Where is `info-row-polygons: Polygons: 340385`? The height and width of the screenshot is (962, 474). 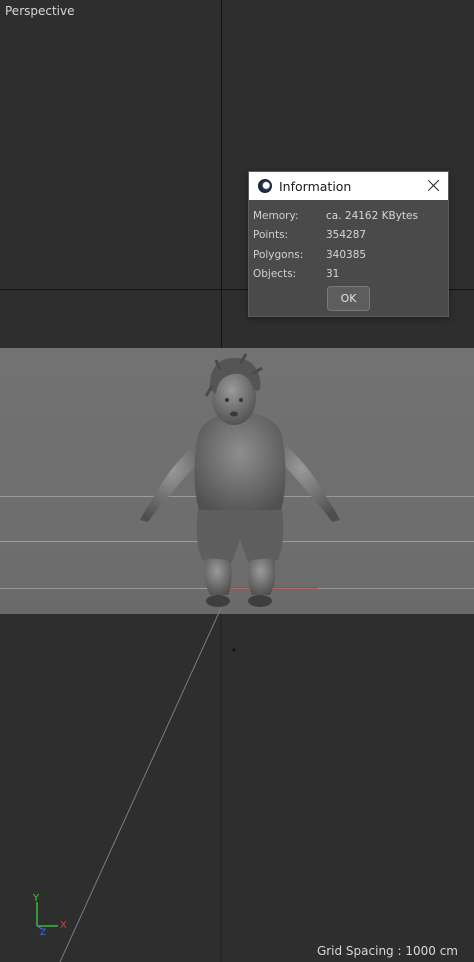
info-row-polygons: Polygons: 340385 is located at coordinates (348, 255).